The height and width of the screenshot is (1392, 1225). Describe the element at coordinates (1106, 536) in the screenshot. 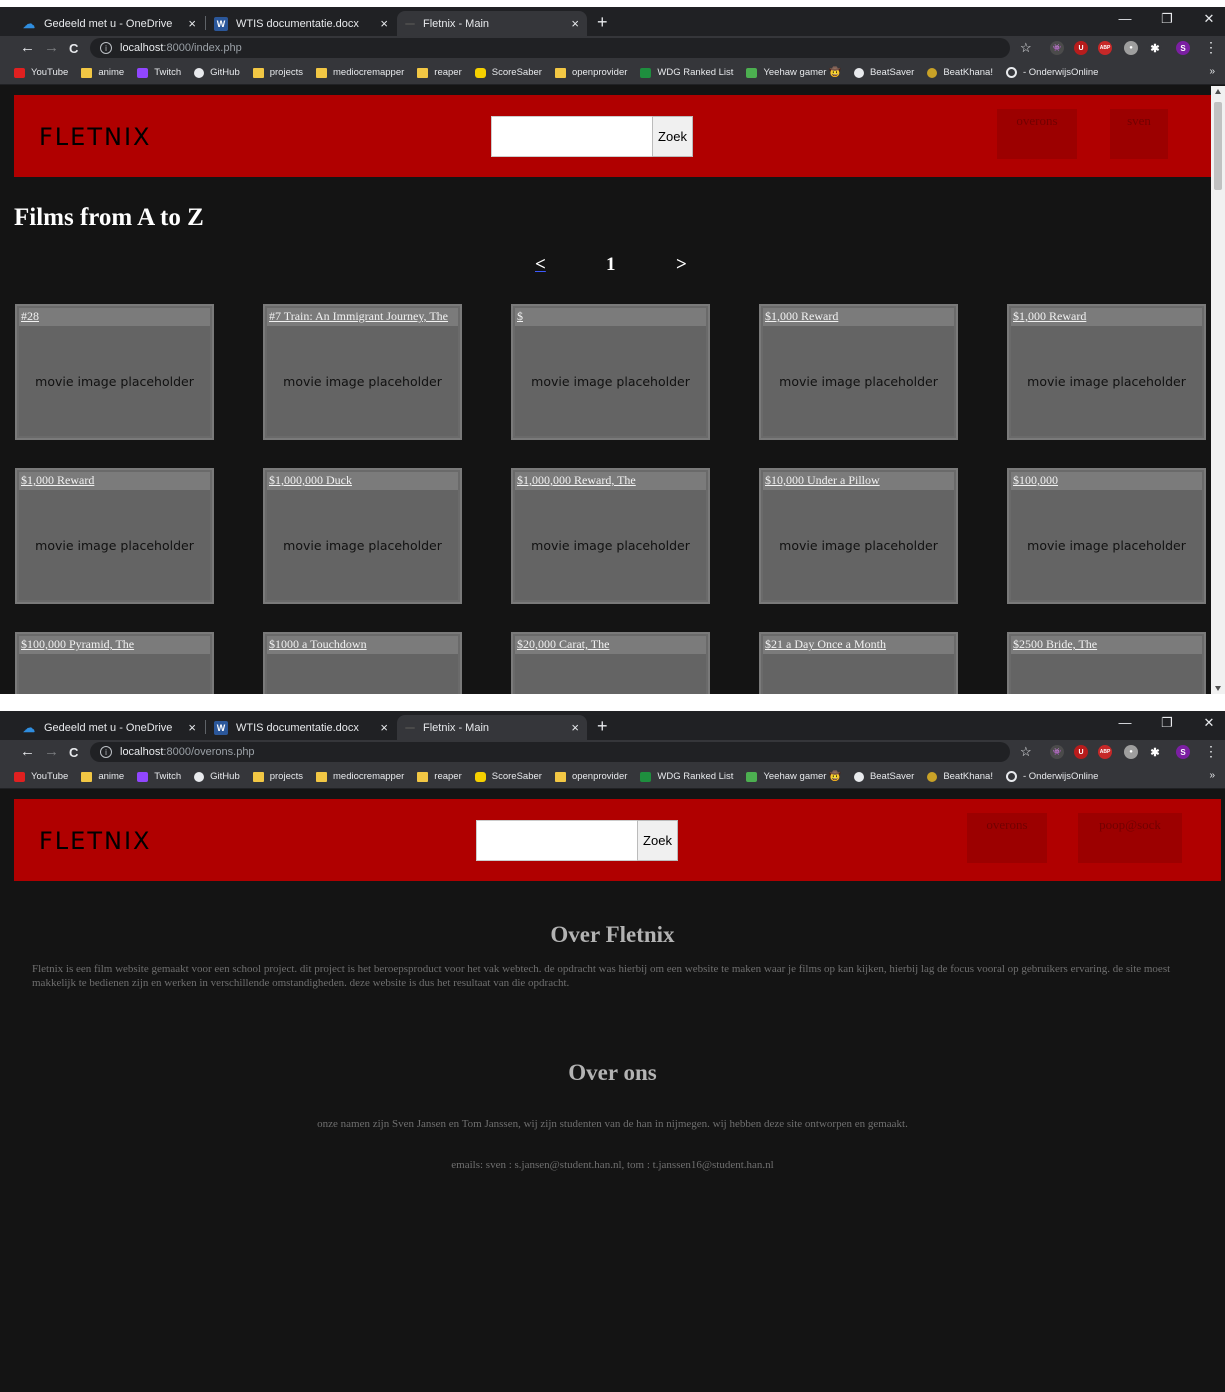

I see `movie-card: $100,000 movie image placeholder` at that location.